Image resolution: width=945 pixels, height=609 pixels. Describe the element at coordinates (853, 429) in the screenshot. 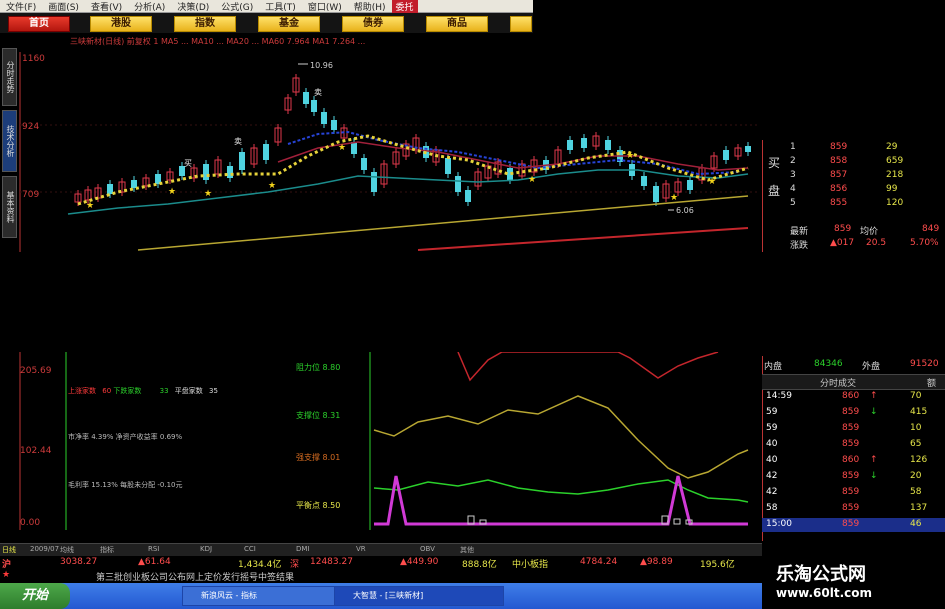

I see `tick-row: 59 859 10` at that location.